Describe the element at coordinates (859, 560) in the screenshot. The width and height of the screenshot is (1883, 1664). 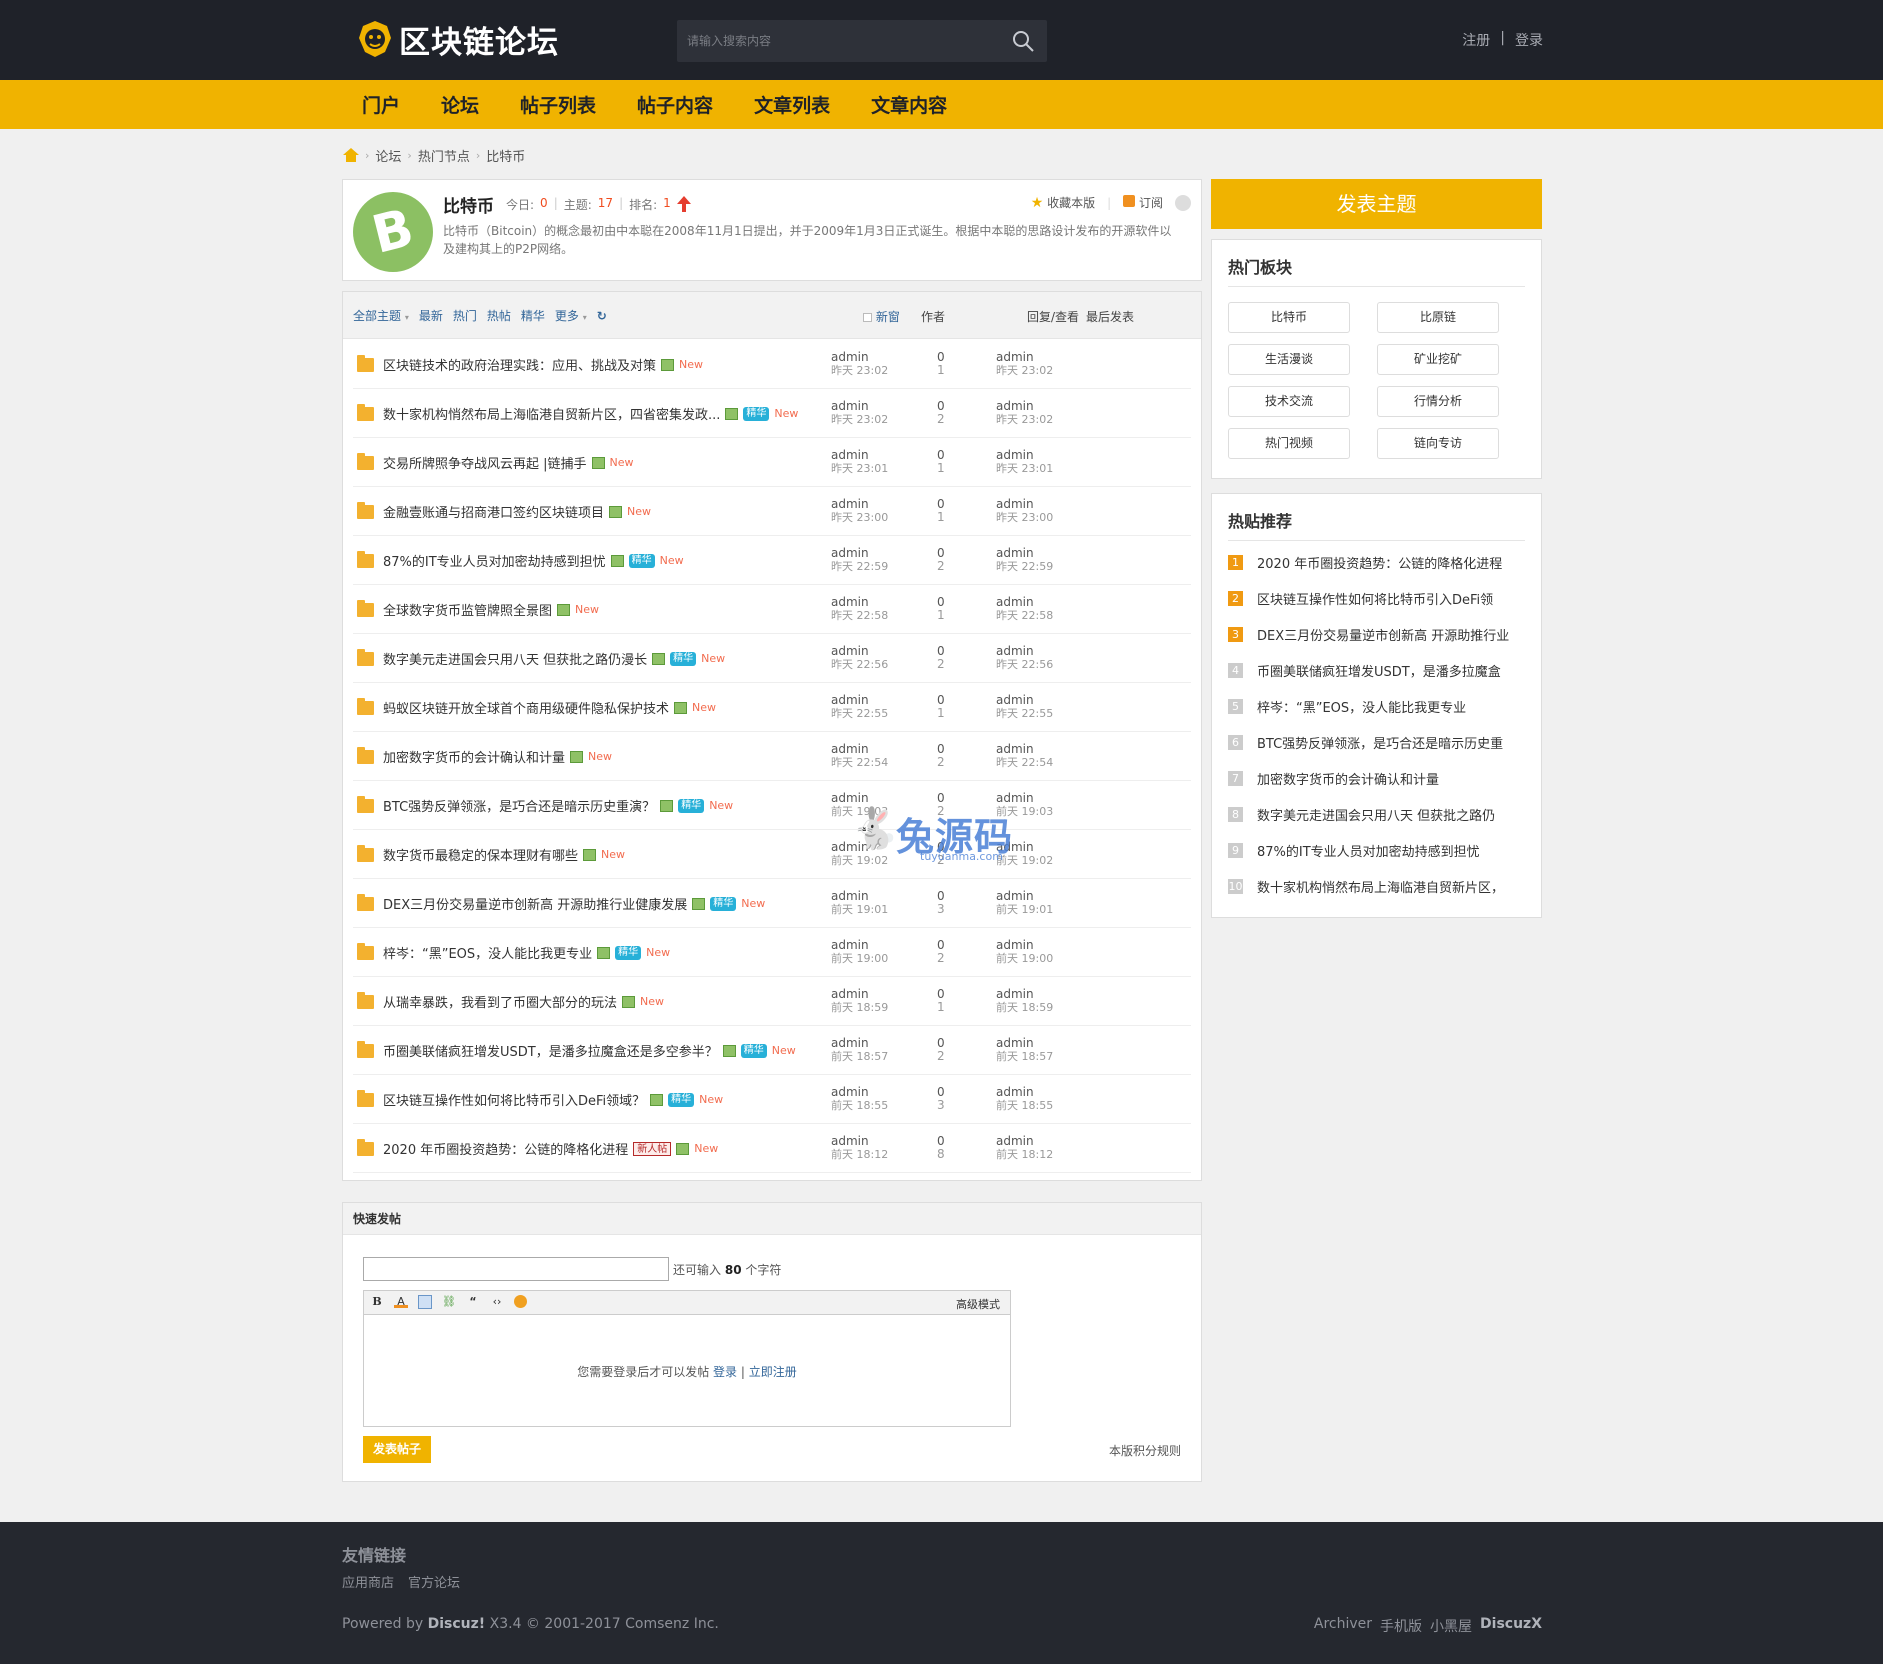
I see `thread-author: admin 昨天 22:59` at that location.